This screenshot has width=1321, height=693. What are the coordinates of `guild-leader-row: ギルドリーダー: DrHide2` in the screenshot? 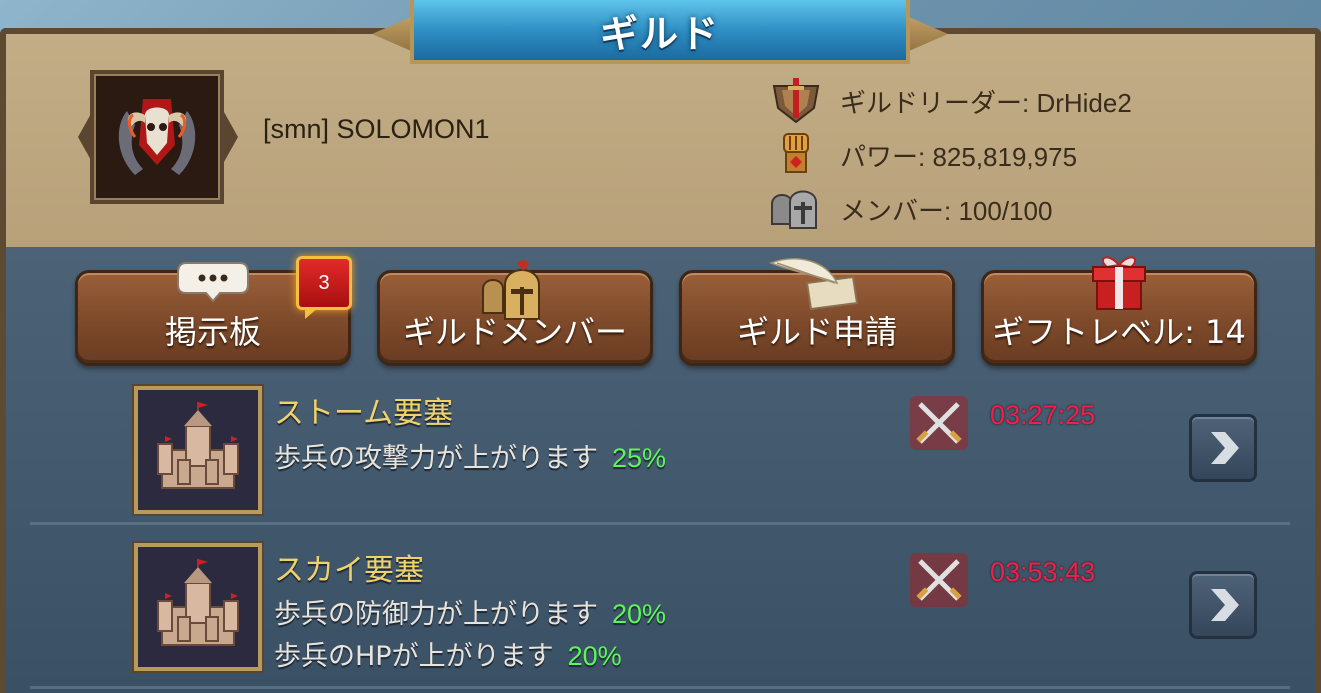 It's located at (949, 101).